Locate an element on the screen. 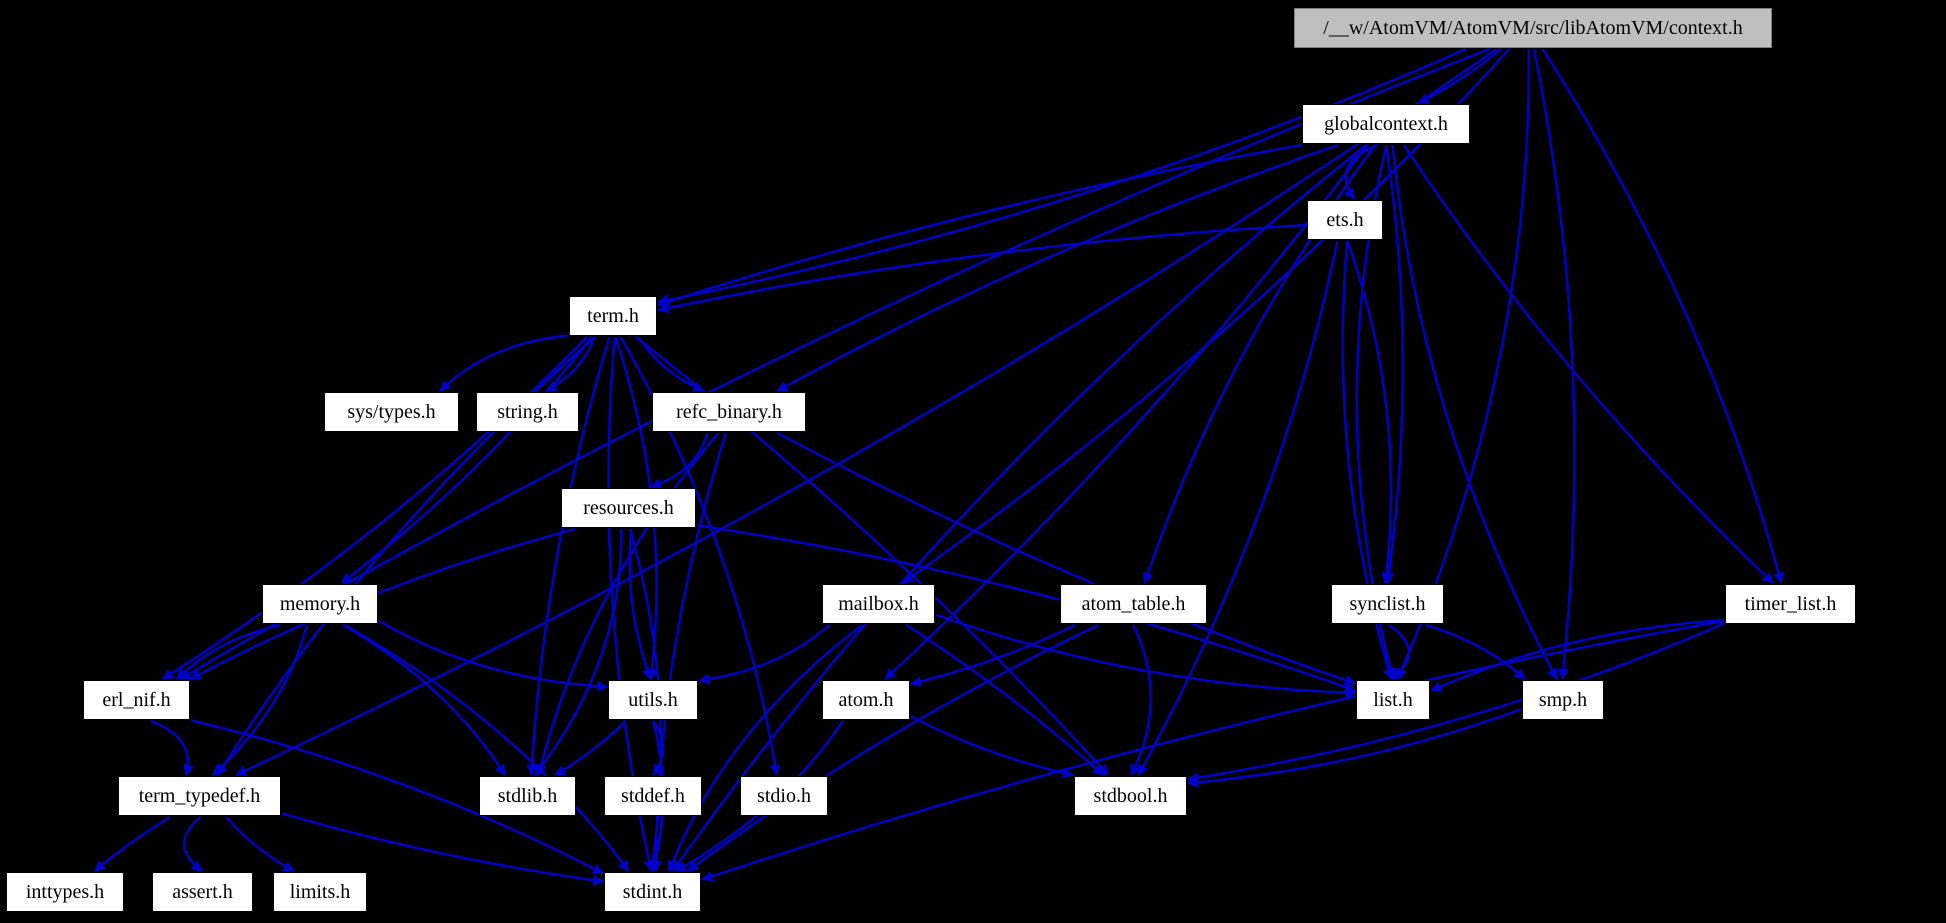 The width and height of the screenshot is (1946, 923). graph-node-term: term.h is located at coordinates (613, 316).